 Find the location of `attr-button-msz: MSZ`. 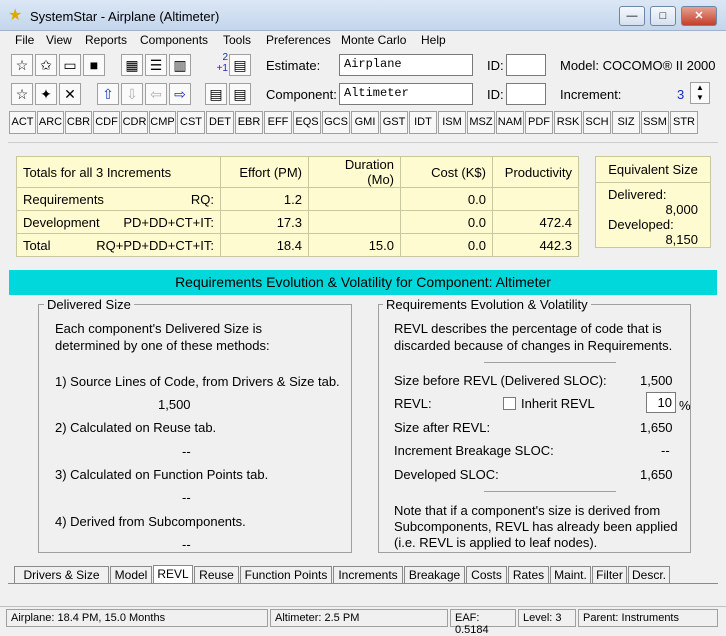

attr-button-msz: MSZ is located at coordinates (481, 122).